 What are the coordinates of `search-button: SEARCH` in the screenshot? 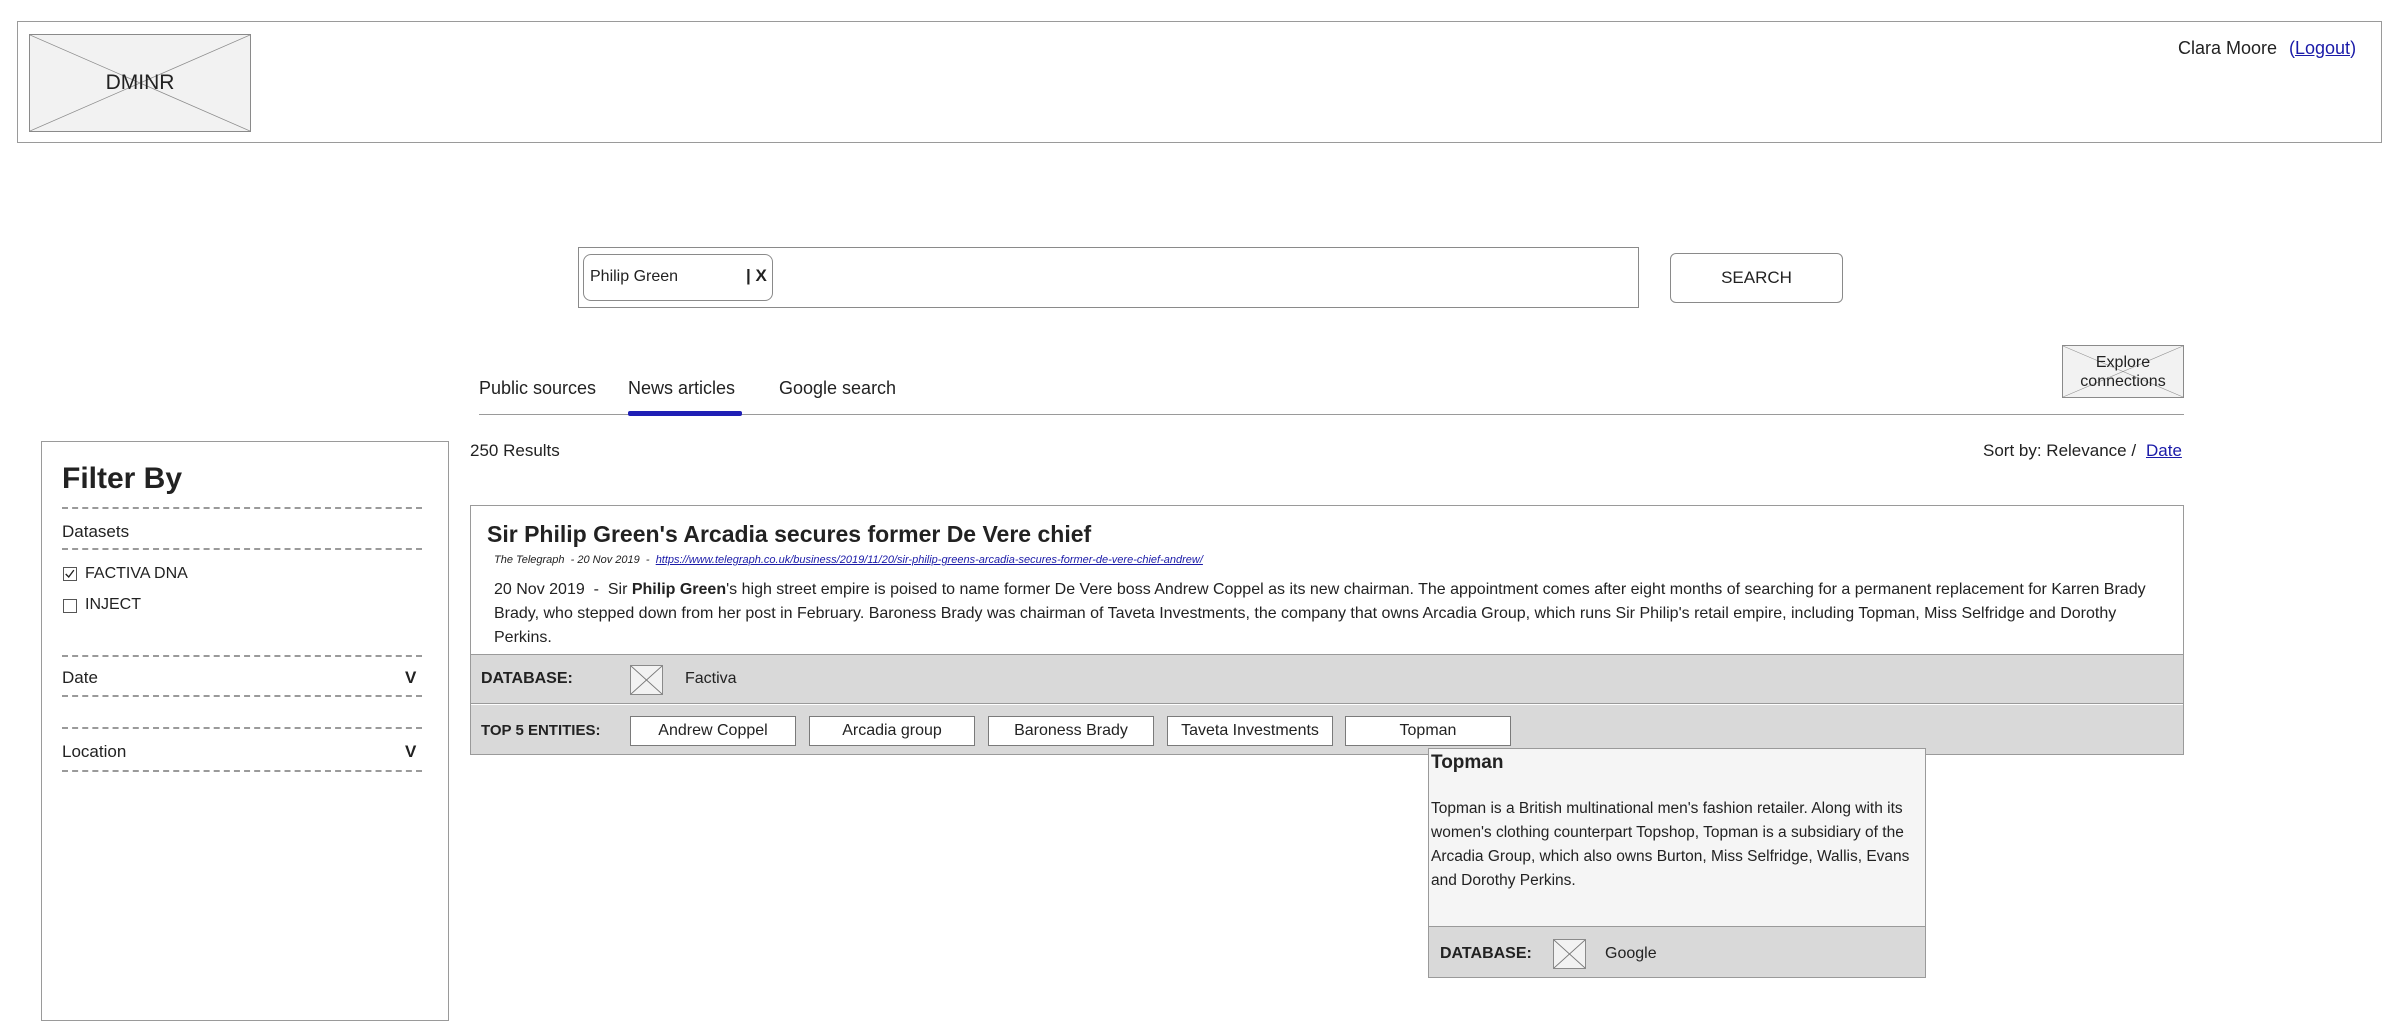 It's located at (1756, 278).